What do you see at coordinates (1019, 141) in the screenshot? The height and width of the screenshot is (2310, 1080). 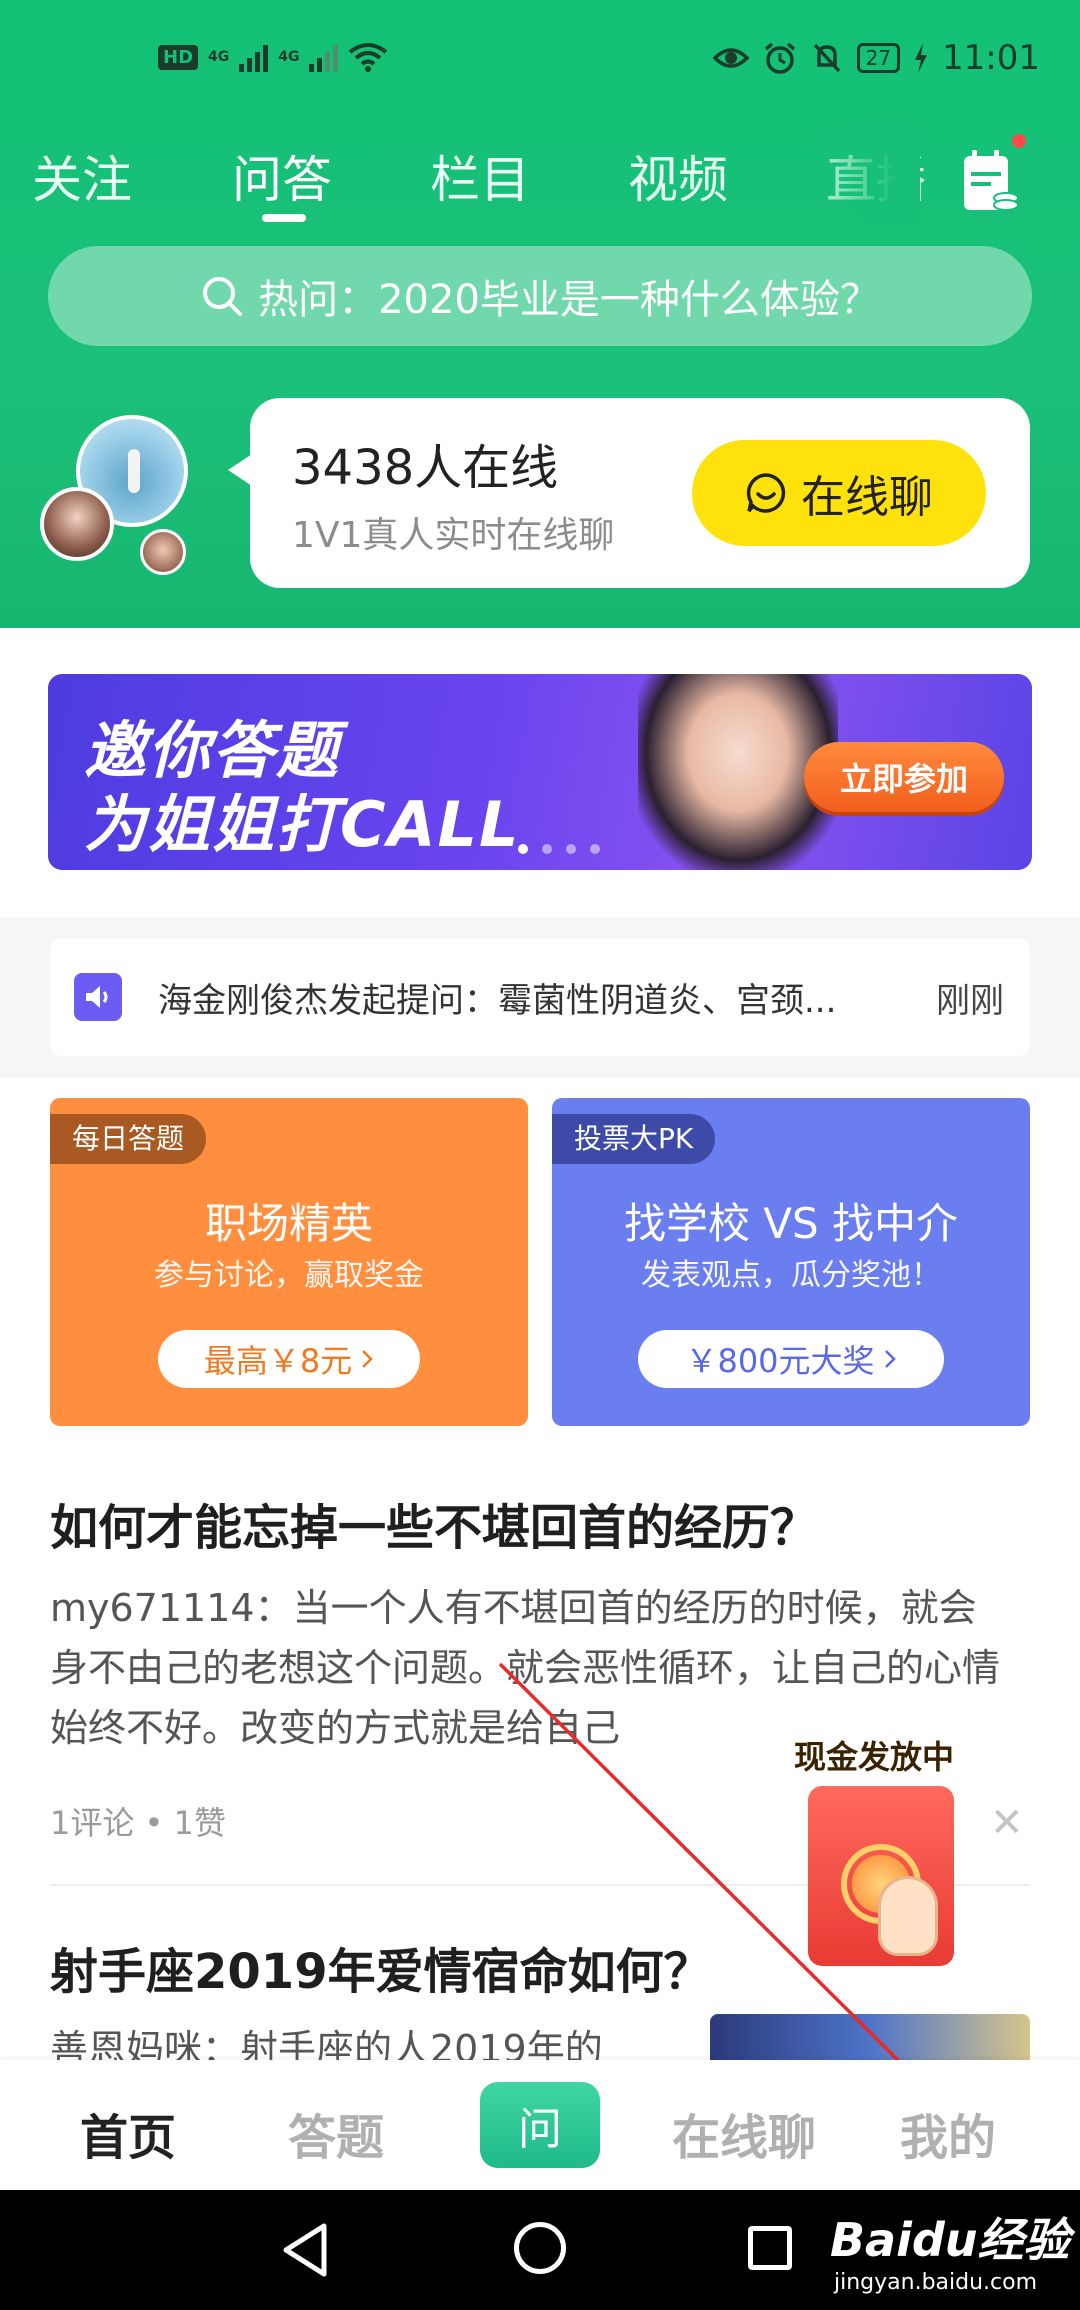 I see `notification-dot` at bounding box center [1019, 141].